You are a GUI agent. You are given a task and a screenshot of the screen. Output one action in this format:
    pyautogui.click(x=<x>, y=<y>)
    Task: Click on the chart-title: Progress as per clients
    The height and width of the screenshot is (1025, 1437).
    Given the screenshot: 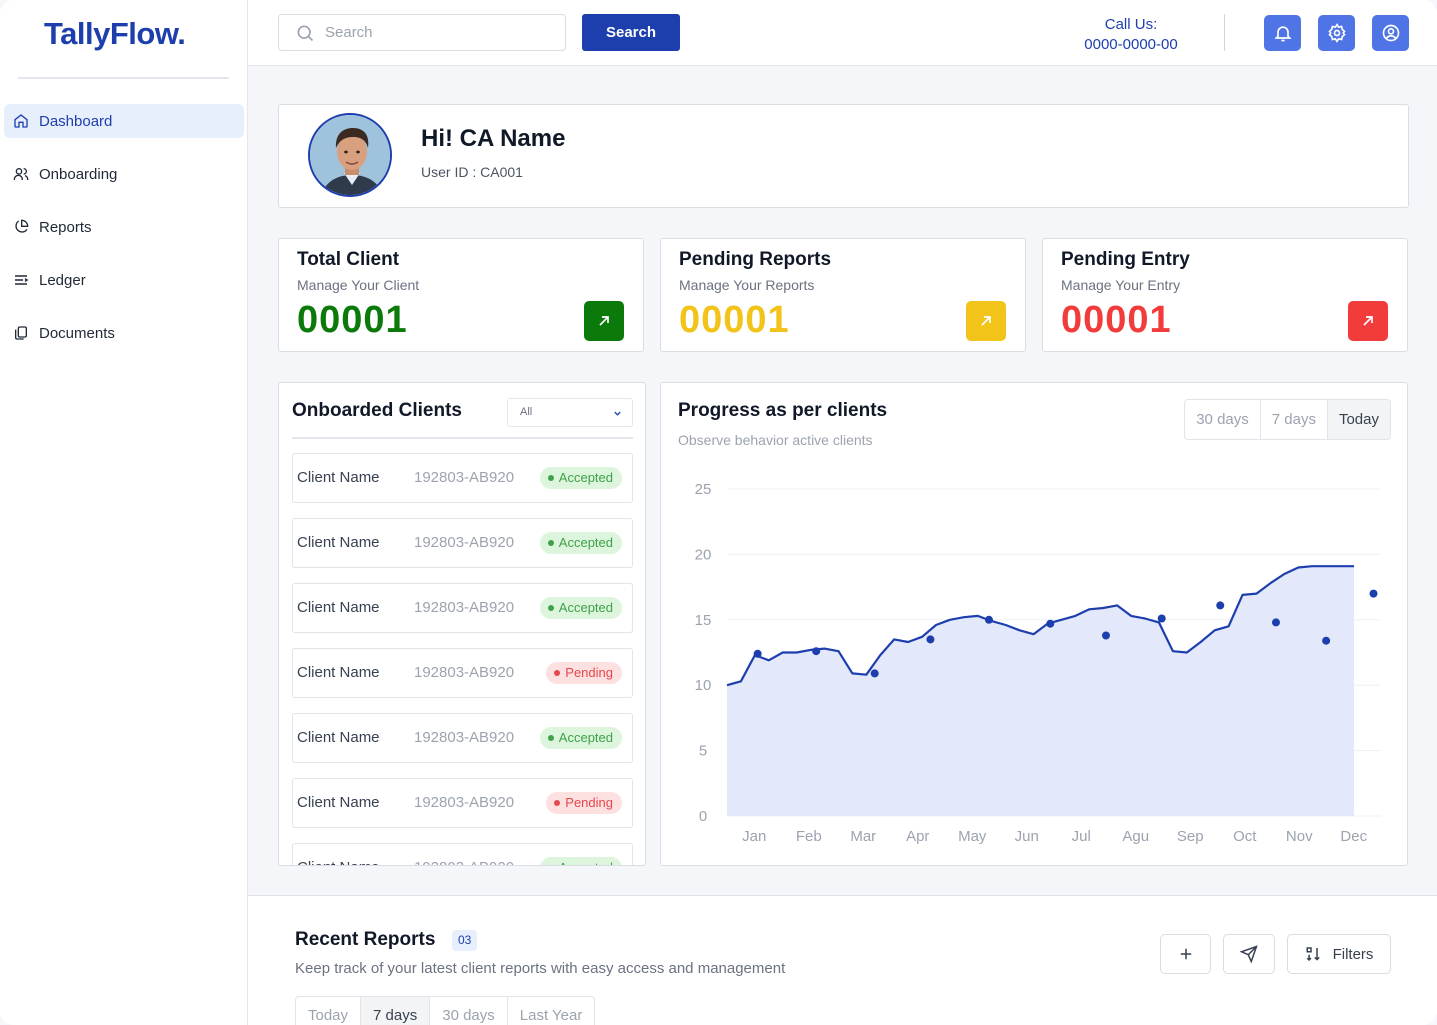 What is the action you would take?
    pyautogui.click(x=783, y=410)
    